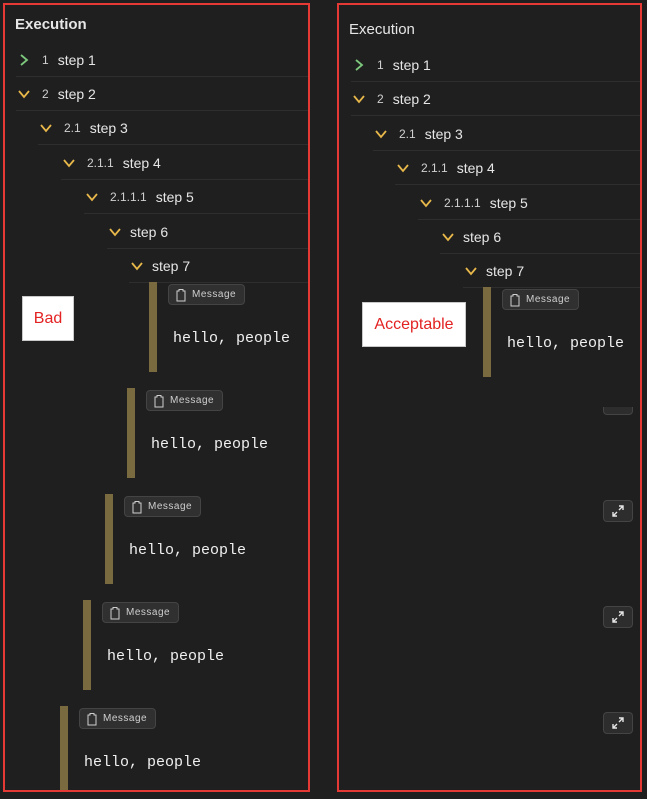 Image resolution: width=647 pixels, height=799 pixels. What do you see at coordinates (618, 411) in the screenshot?
I see `expand-button-partial` at bounding box center [618, 411].